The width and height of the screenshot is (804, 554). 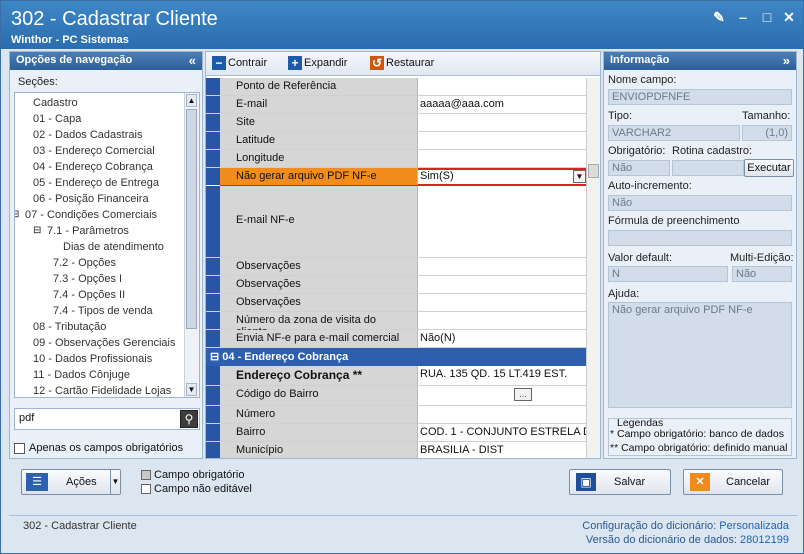 I want to click on restore-icon: ↺, so click(x=377, y=63).